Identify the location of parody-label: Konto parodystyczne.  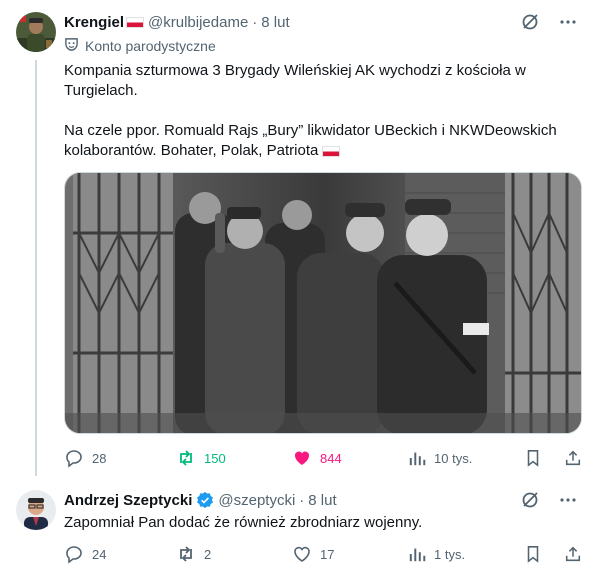
(140, 46).